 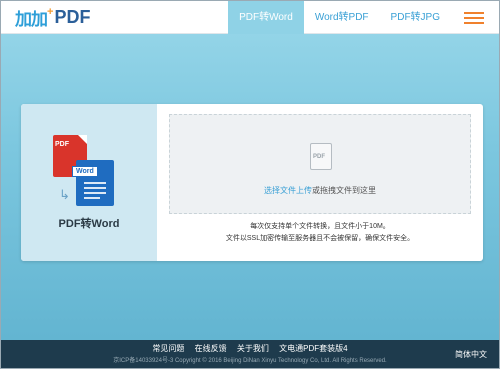 What do you see at coordinates (313, 348) in the screenshot?
I see `footer-link-product: 文电通PDF套装版4` at bounding box center [313, 348].